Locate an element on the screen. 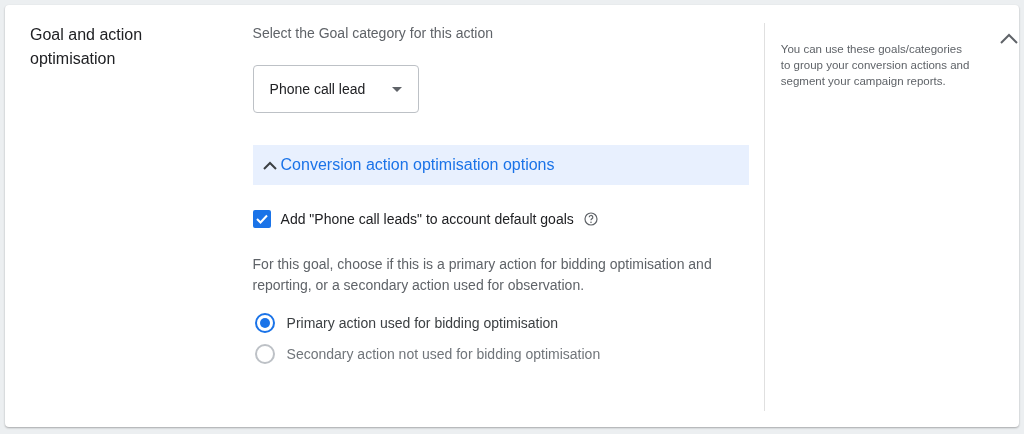 The height and width of the screenshot is (434, 1024). optimisation-options-header: Conversion action optimisation options is located at coordinates (500, 165).